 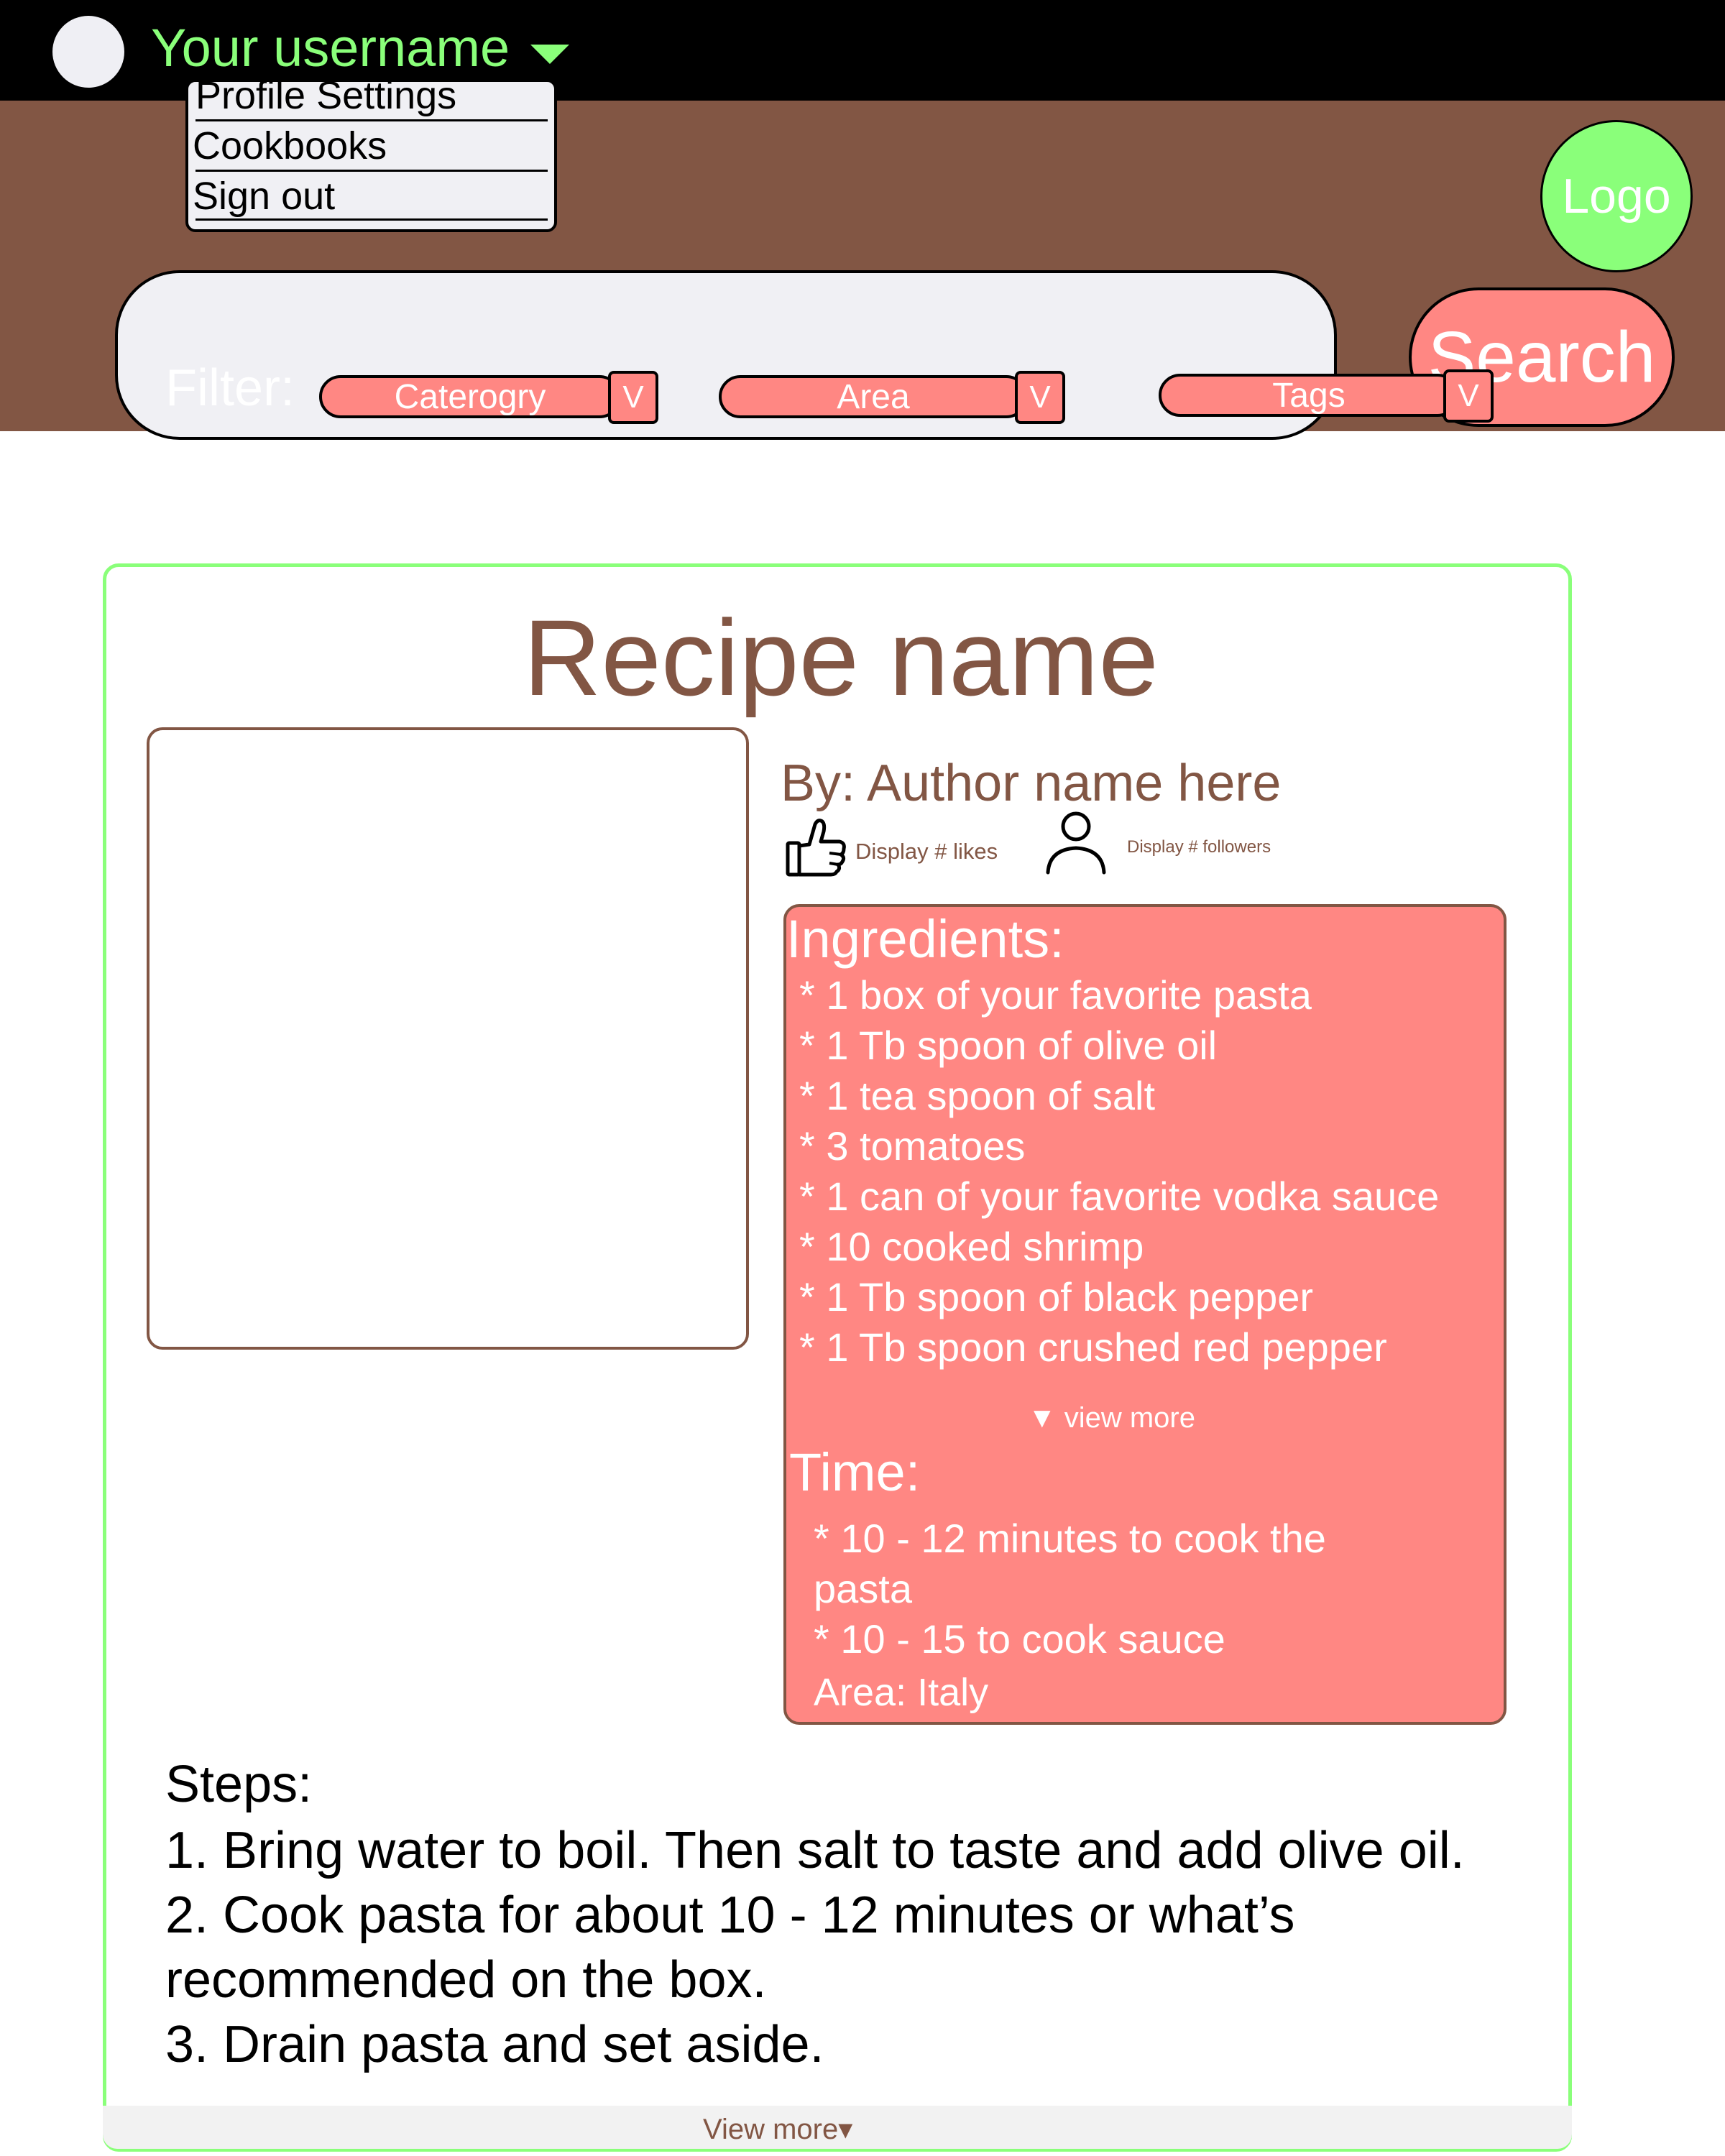 I want to click on ingredient-item: * 1 box of your favorite pasta, so click(x=1055, y=995).